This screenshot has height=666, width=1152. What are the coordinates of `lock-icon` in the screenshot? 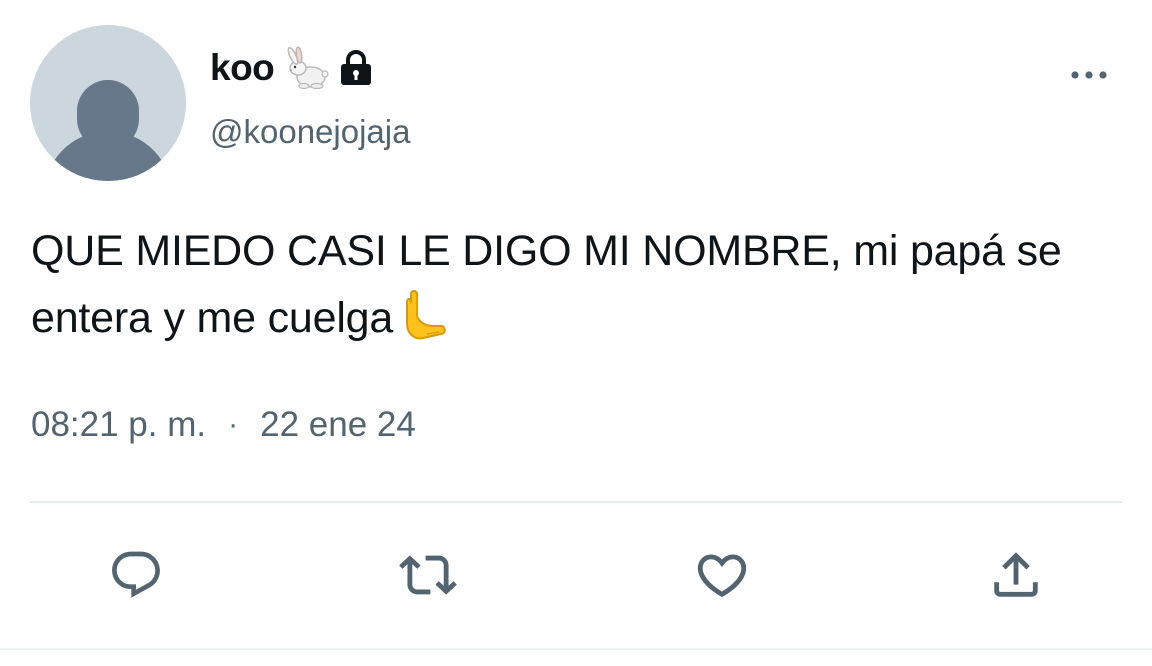 It's located at (356, 68).